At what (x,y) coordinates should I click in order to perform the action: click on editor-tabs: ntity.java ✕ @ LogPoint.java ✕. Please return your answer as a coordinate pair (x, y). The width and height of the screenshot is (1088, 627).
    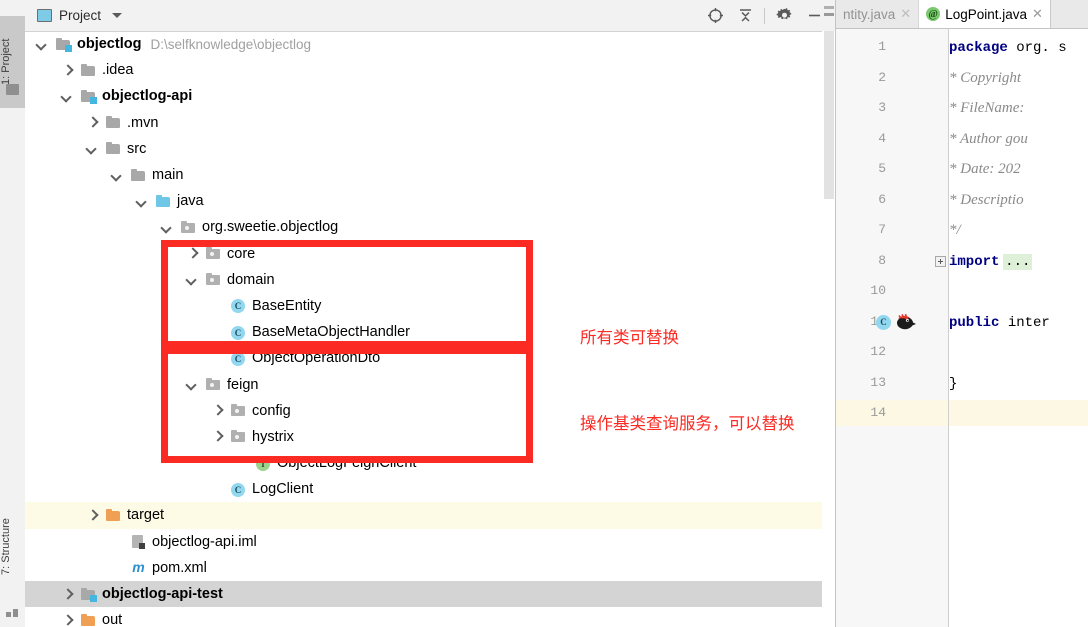
    Looking at the image, I should click on (962, 14).